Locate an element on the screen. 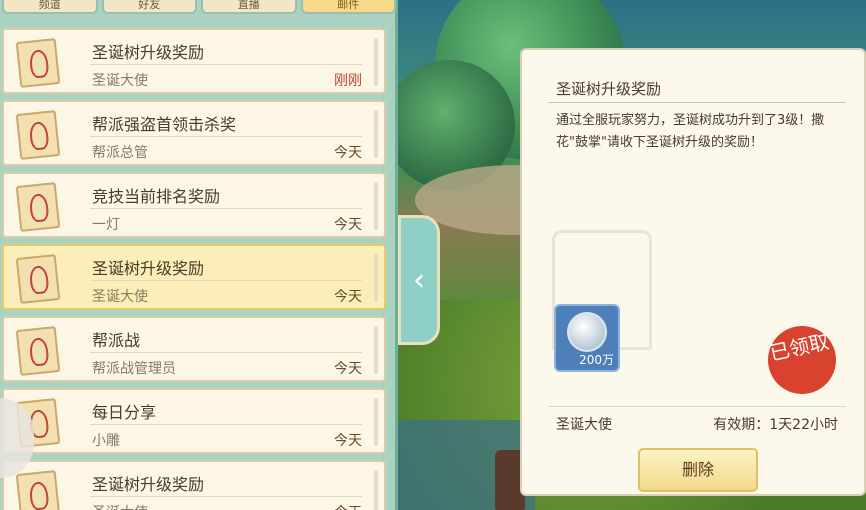 Image resolution: width=866 pixels, height=510 pixels. mail-item: 帮派强盗首领击杀奖 帮派总管 今天 is located at coordinates (194, 133).